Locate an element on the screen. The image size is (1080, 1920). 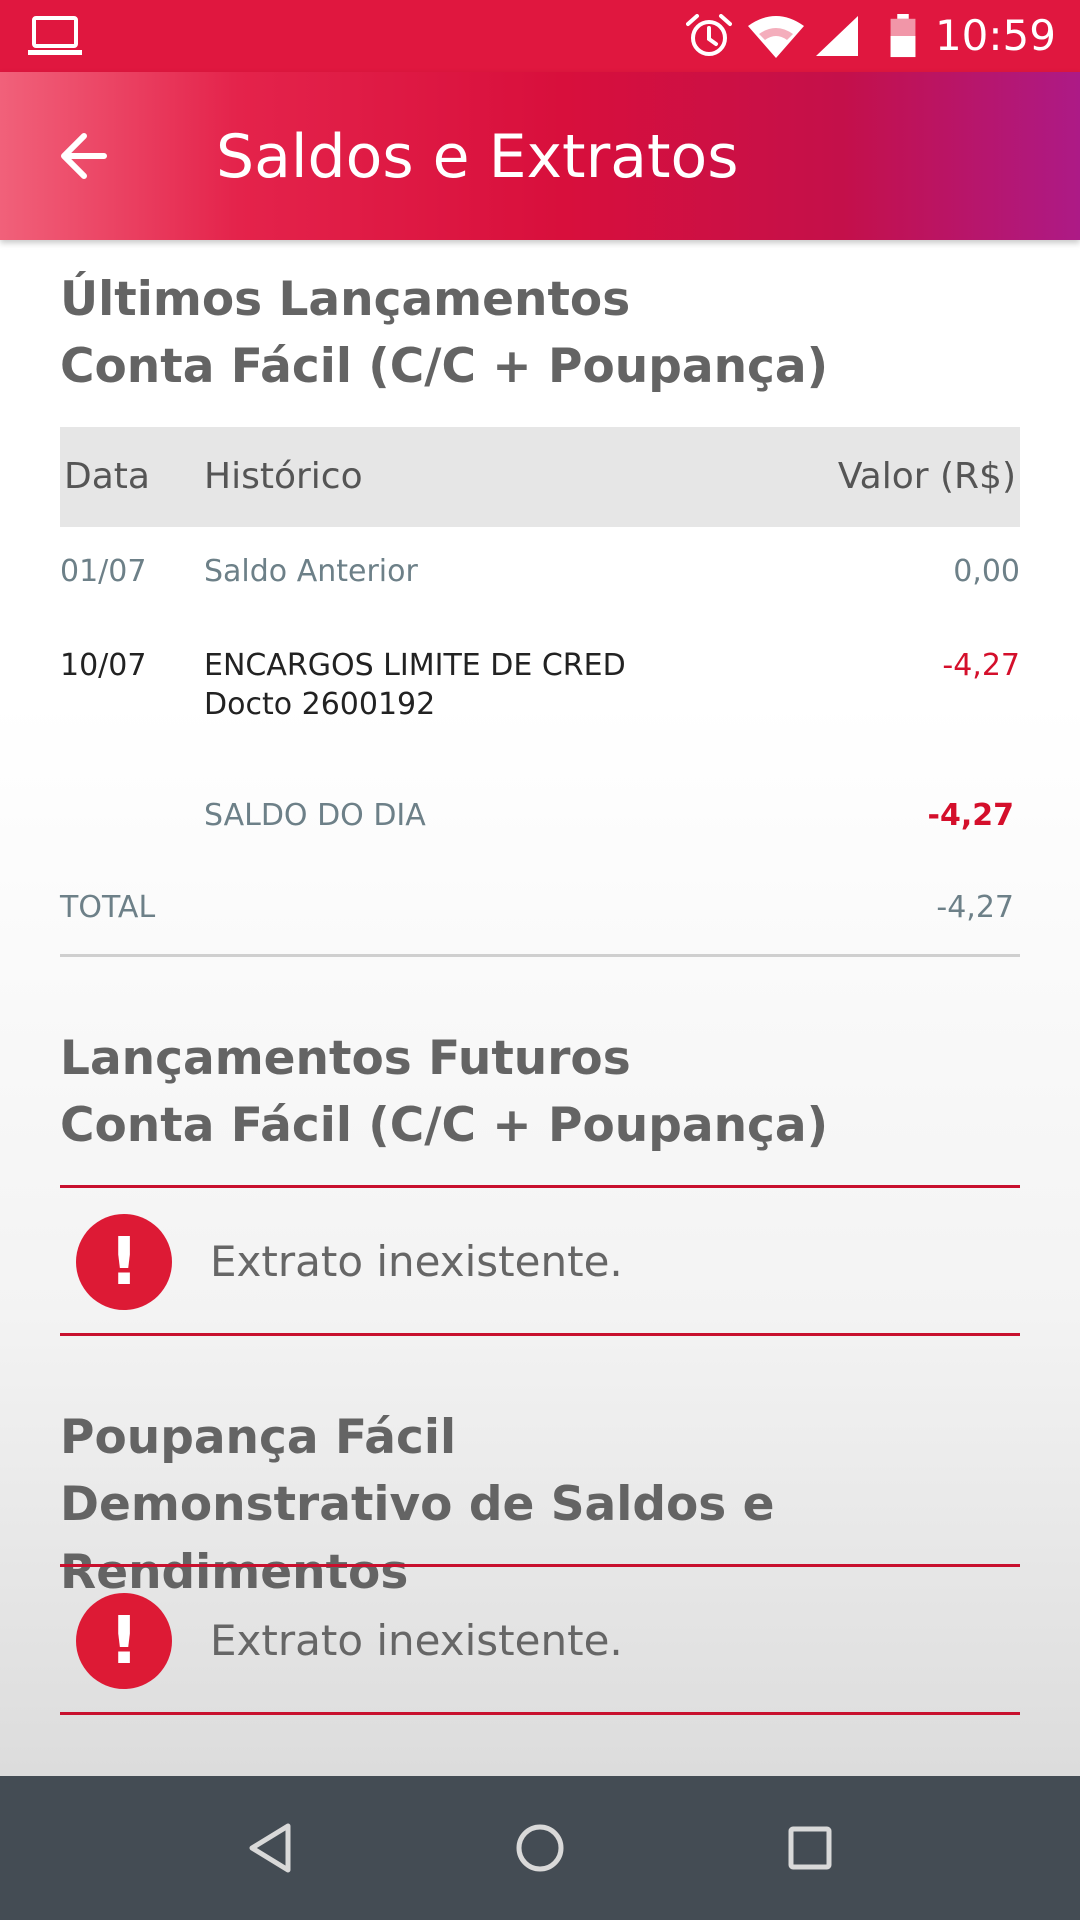
row-historico-docto: Docto 2600192 is located at coordinates (320, 704).